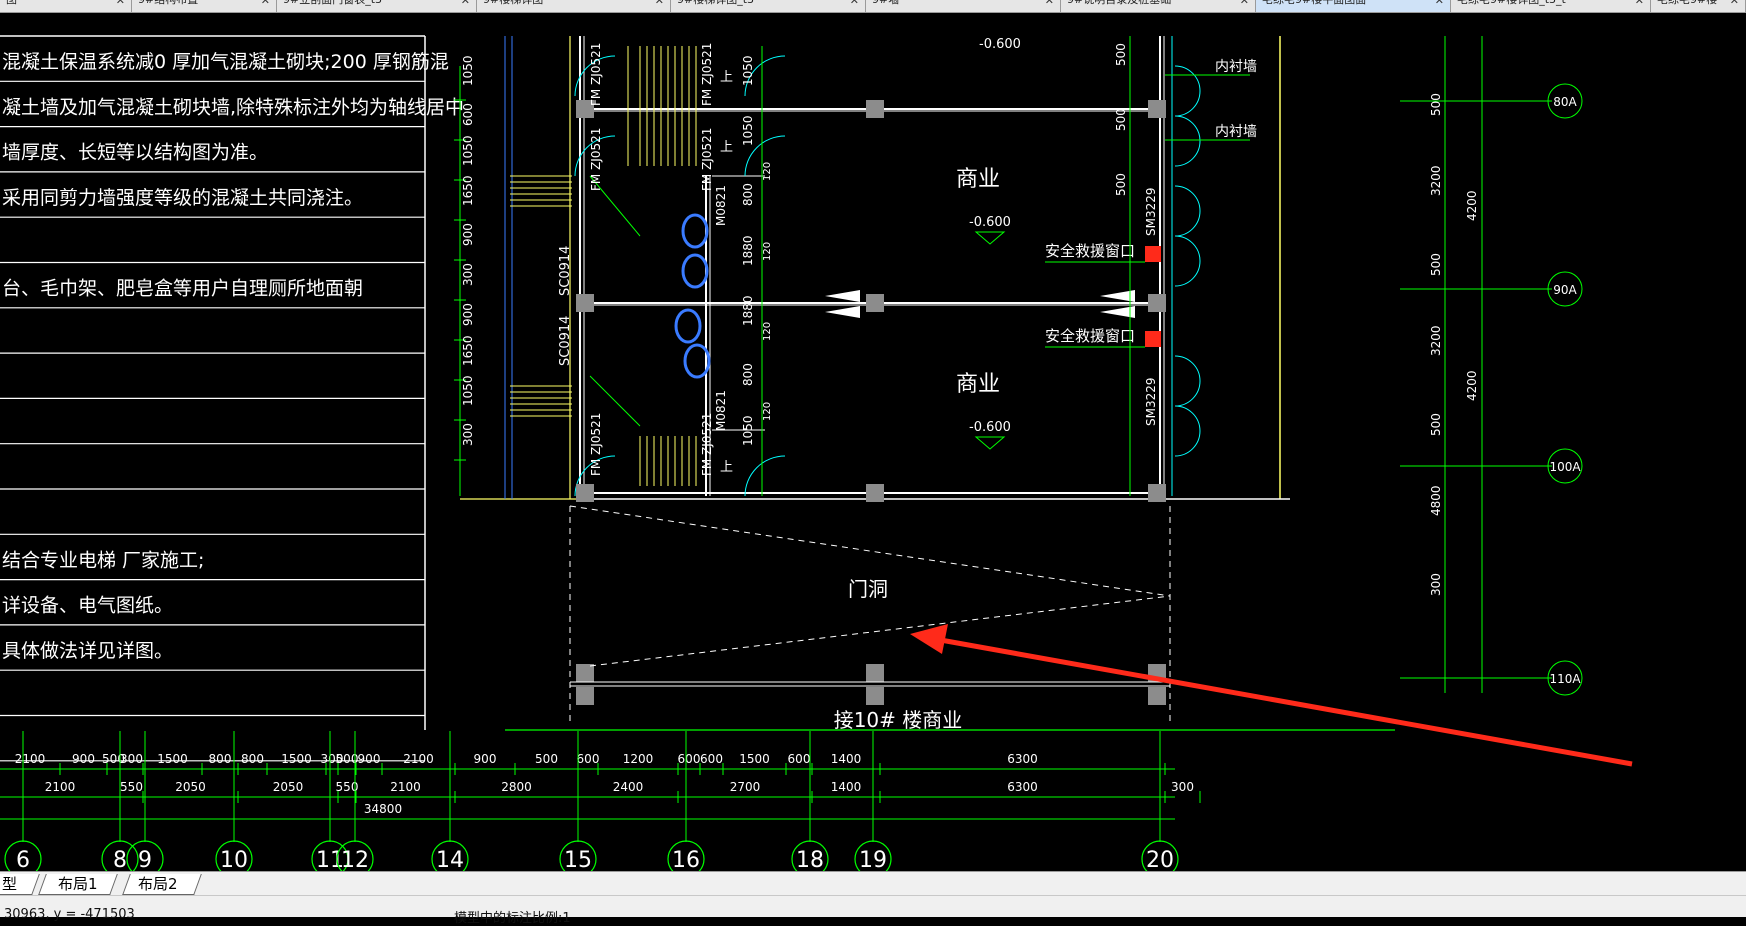 This screenshot has width=1746, height=926. Describe the element at coordinates (131, 787) in the screenshot. I see `dimension-text: 550` at that location.